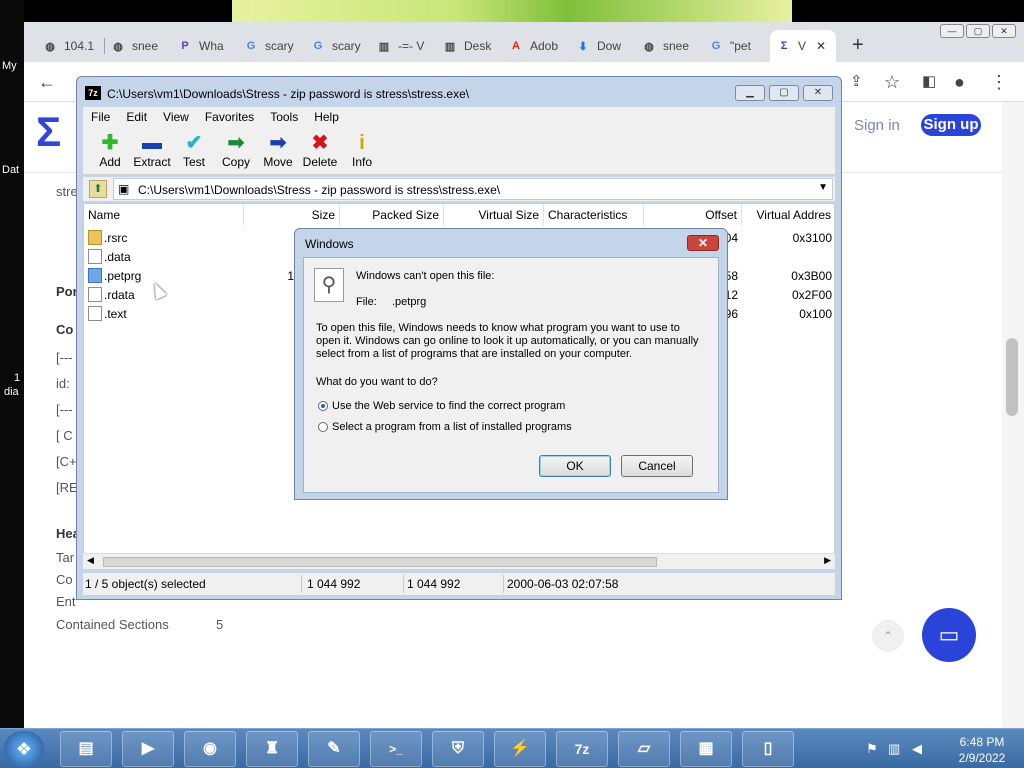 This screenshot has height=768, width=1024. I want to click on star-icon: ☆, so click(892, 82).